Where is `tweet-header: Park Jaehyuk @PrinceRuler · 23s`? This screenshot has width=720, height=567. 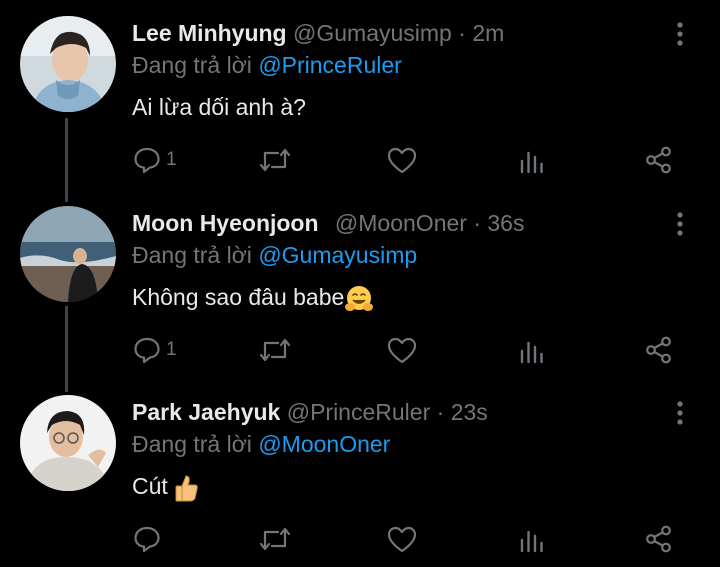
tweet-header: Park Jaehyuk @PrinceRuler · 23s is located at coordinates (310, 412).